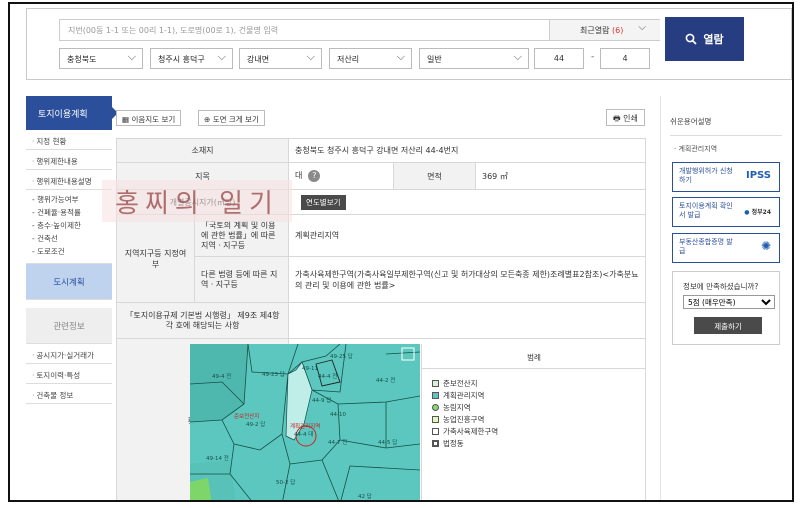 This screenshot has height=508, width=800. I want to click on certificate-label: 토지이용계획 확인서 발급, so click(706, 210).